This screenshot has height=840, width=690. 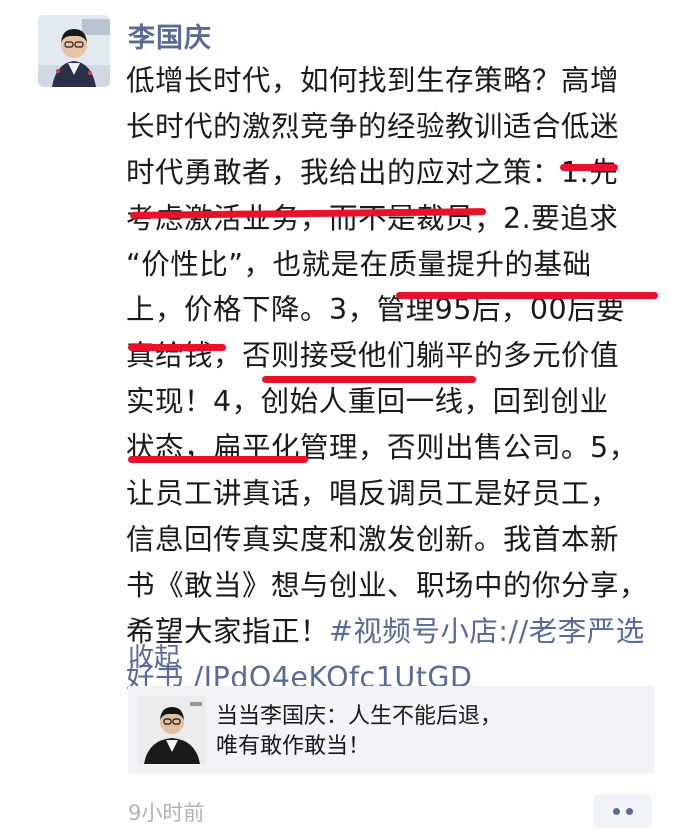 I want to click on avatar, so click(x=74, y=51).